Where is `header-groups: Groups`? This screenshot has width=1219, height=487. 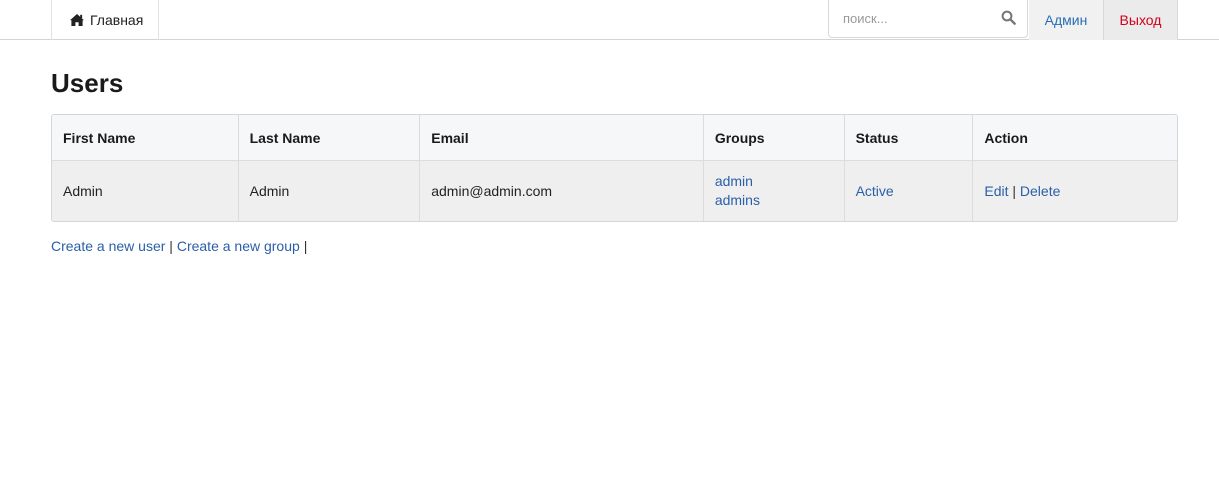 header-groups: Groups is located at coordinates (774, 138).